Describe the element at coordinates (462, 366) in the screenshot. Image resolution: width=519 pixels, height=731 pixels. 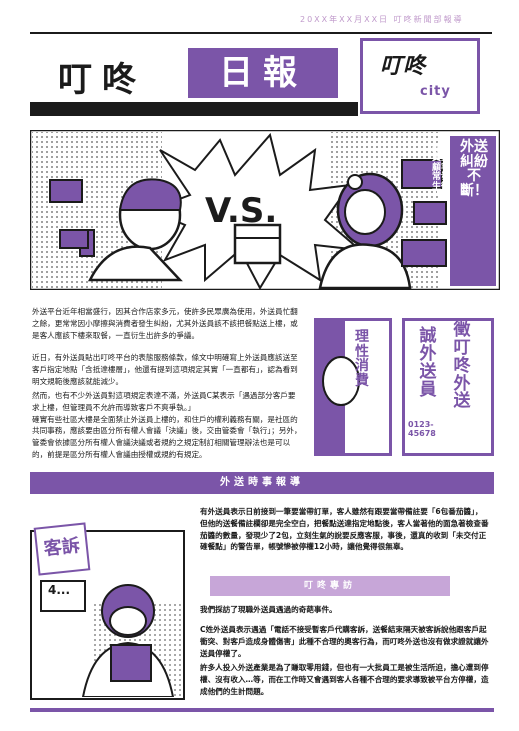
I see `panel-b-col2: 徵叮咚外送` at that location.